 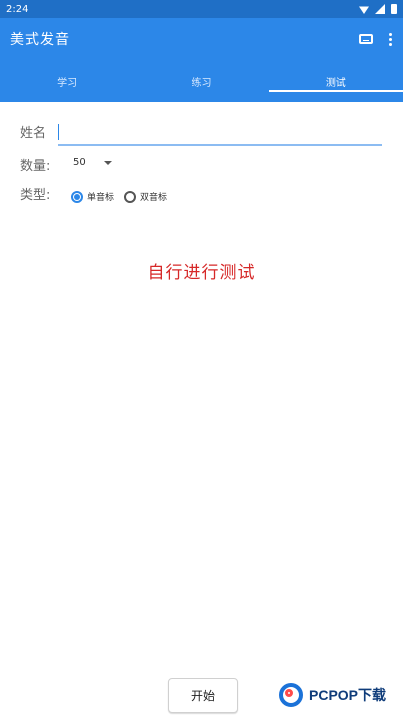 I want to click on radio-single-phonetic: 单音标, so click(x=92, y=196).